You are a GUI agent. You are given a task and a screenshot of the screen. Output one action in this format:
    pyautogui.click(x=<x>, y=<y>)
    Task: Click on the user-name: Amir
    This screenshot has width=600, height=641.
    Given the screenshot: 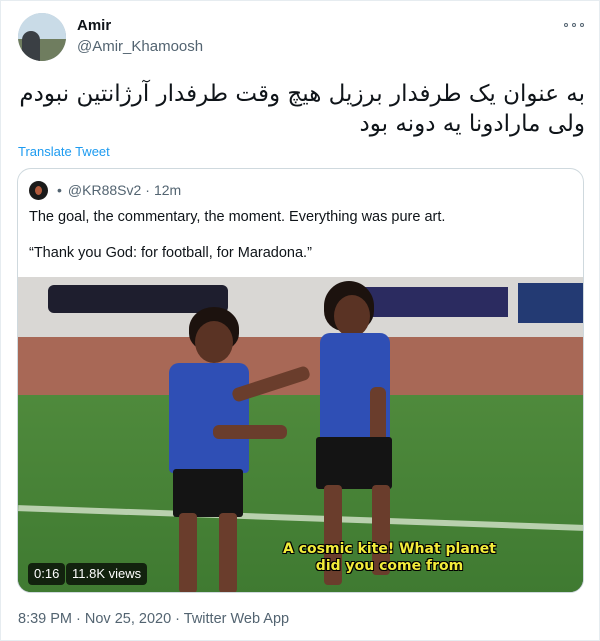 What is the action you would take?
    pyautogui.click(x=94, y=25)
    